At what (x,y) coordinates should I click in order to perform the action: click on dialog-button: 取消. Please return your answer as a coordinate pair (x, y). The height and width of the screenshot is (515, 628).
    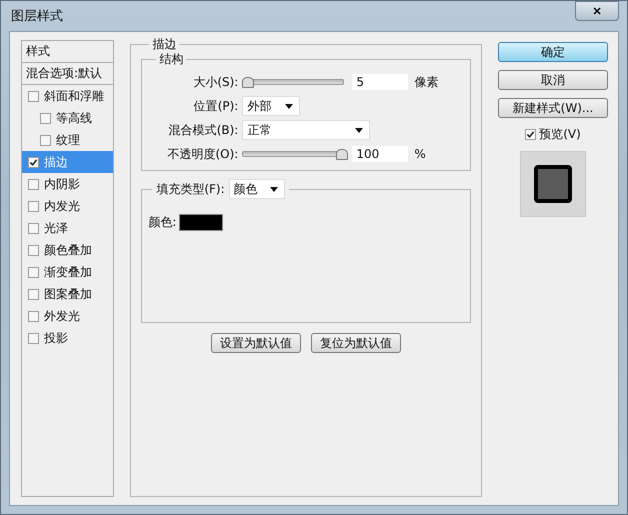
    Looking at the image, I should click on (553, 80).